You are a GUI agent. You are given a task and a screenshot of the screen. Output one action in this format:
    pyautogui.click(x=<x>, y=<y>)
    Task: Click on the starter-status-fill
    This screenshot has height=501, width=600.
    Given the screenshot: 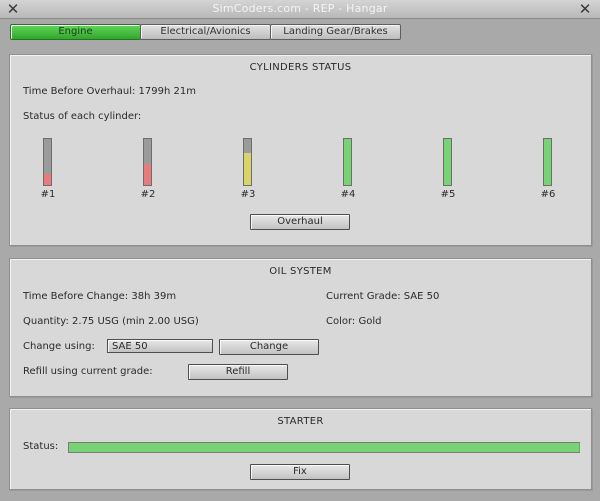 What is the action you would take?
    pyautogui.click(x=324, y=447)
    